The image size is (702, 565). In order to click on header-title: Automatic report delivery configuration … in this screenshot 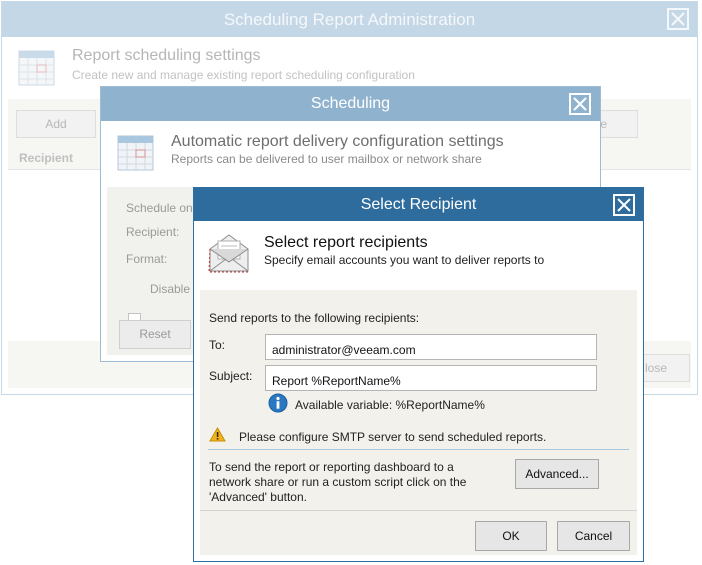, I will do `click(337, 141)`.